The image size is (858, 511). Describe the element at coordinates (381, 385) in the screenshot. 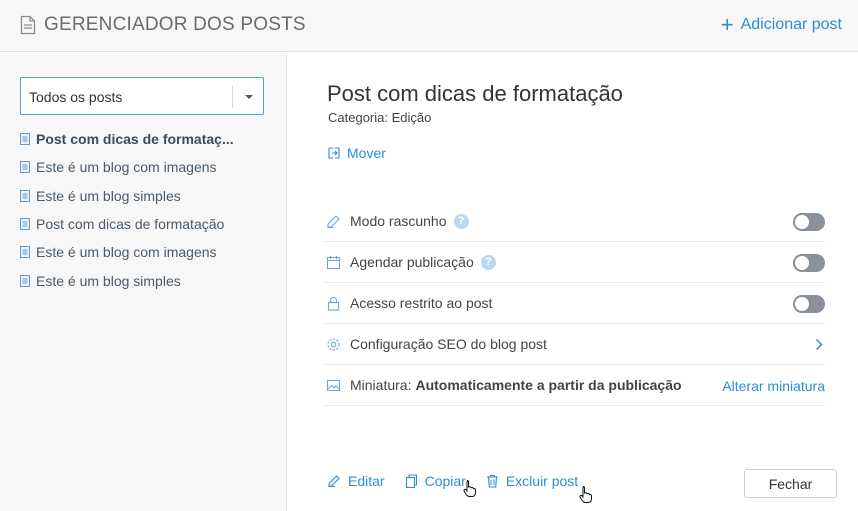

I see `thumbnail-label: Miniatura:` at that location.